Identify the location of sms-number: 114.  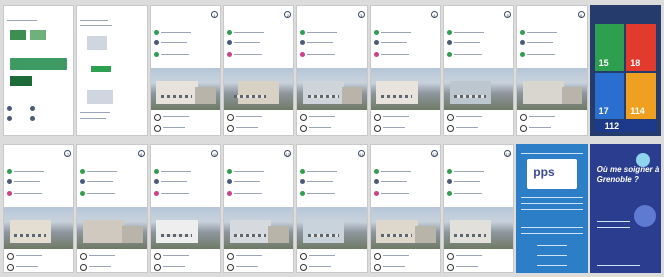
(637, 111).